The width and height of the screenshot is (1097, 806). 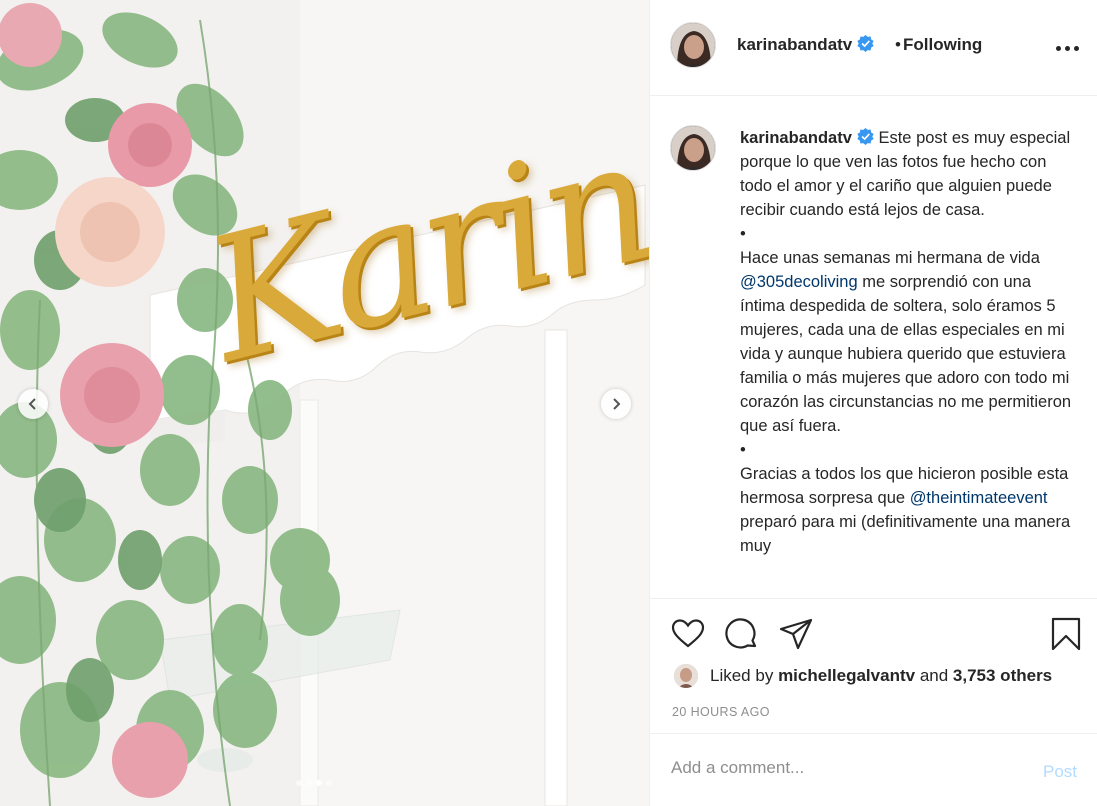 I want to click on chevron-left-icon, so click(x=32, y=404).